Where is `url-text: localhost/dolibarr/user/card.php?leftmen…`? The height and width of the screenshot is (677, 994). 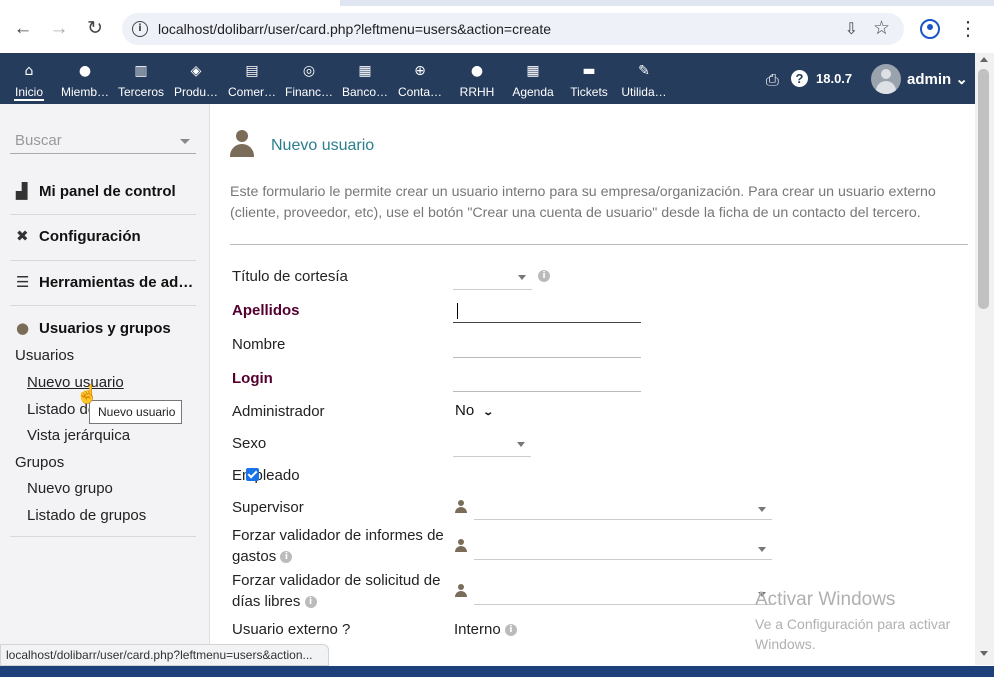 url-text: localhost/dolibarr/user/card.php?leftmen… is located at coordinates (354, 29).